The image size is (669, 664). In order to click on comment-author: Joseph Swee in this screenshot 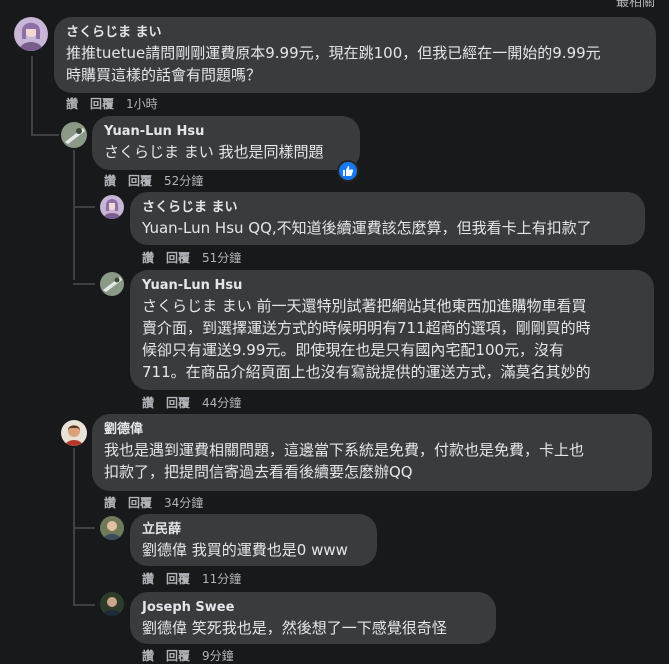, I will do `click(313, 608)`.